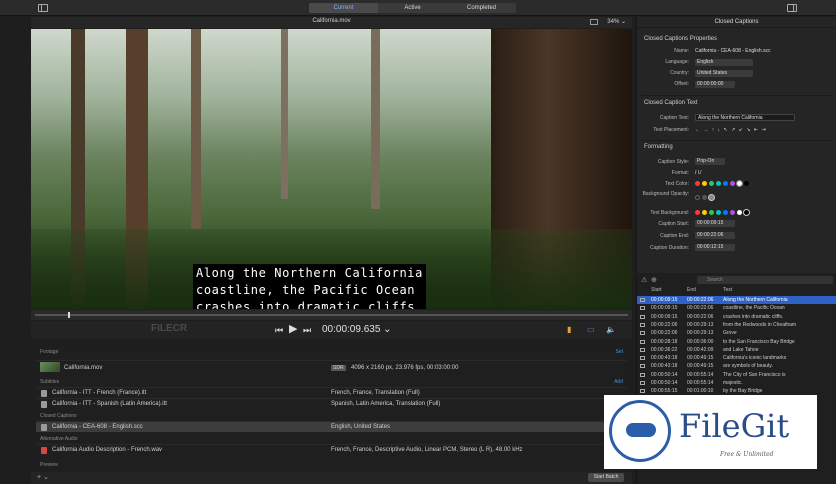 The width and height of the screenshot is (836, 484). Describe the element at coordinates (724, 73) in the screenshot. I see `country-select: United States` at that location.